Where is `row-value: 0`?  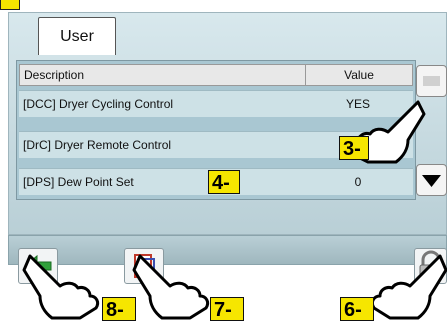
row-value: 0 is located at coordinates (358, 182).